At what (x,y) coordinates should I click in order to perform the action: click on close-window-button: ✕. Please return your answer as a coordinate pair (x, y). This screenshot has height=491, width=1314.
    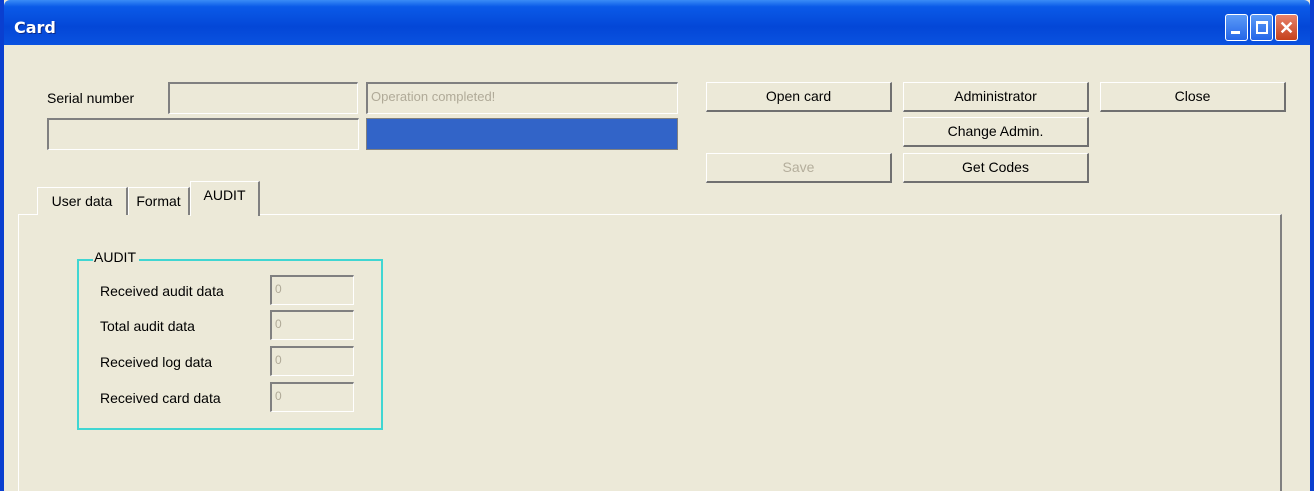
    Looking at the image, I should click on (1286, 27).